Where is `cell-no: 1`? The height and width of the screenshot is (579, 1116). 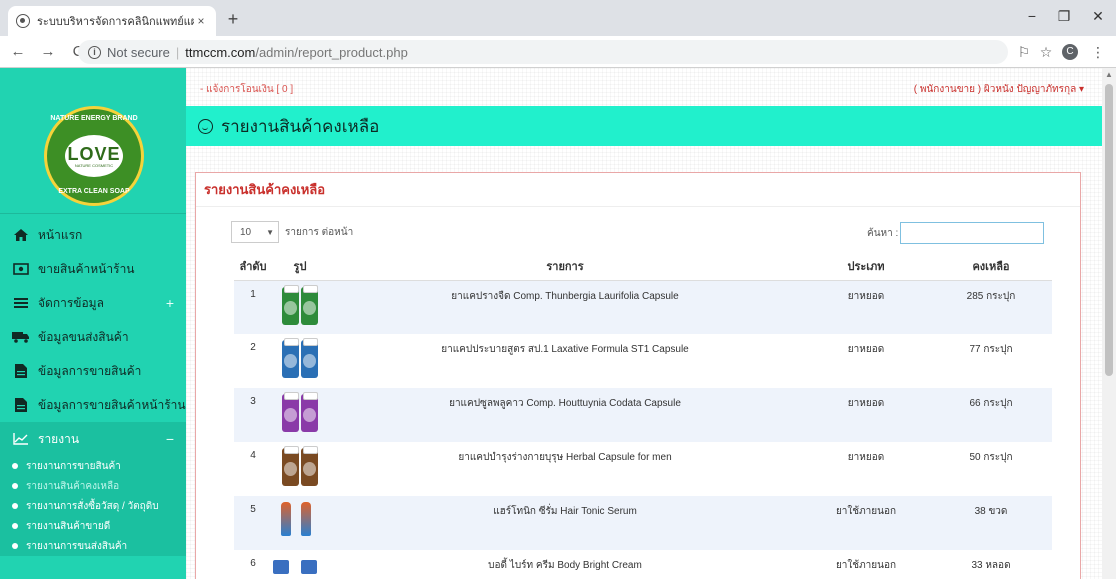 cell-no: 1 is located at coordinates (253, 294).